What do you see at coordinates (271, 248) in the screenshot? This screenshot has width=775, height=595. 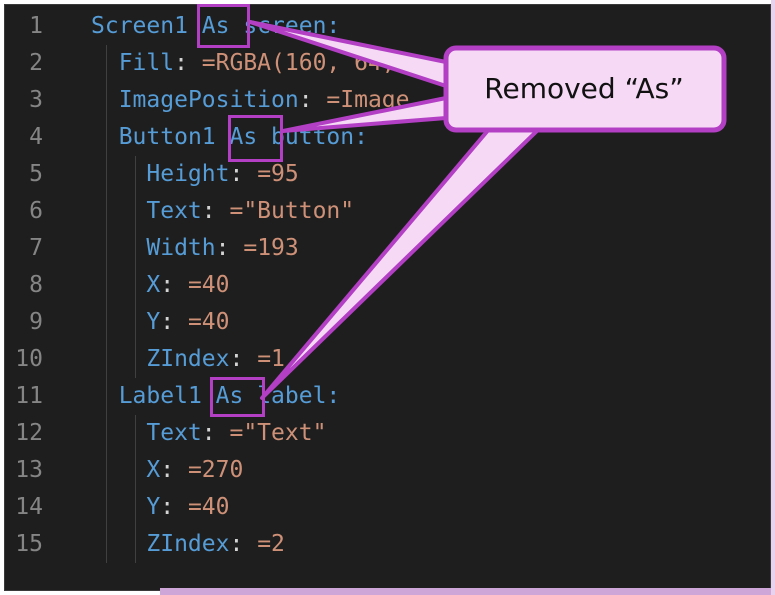 I see `code-value: =193` at bounding box center [271, 248].